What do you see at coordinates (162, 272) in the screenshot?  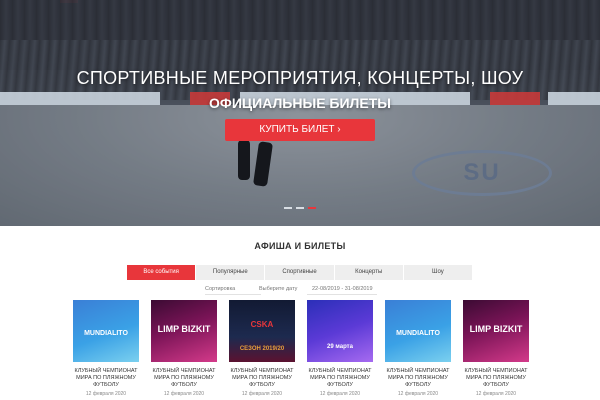 I see `tab-all-events: Все события` at bounding box center [162, 272].